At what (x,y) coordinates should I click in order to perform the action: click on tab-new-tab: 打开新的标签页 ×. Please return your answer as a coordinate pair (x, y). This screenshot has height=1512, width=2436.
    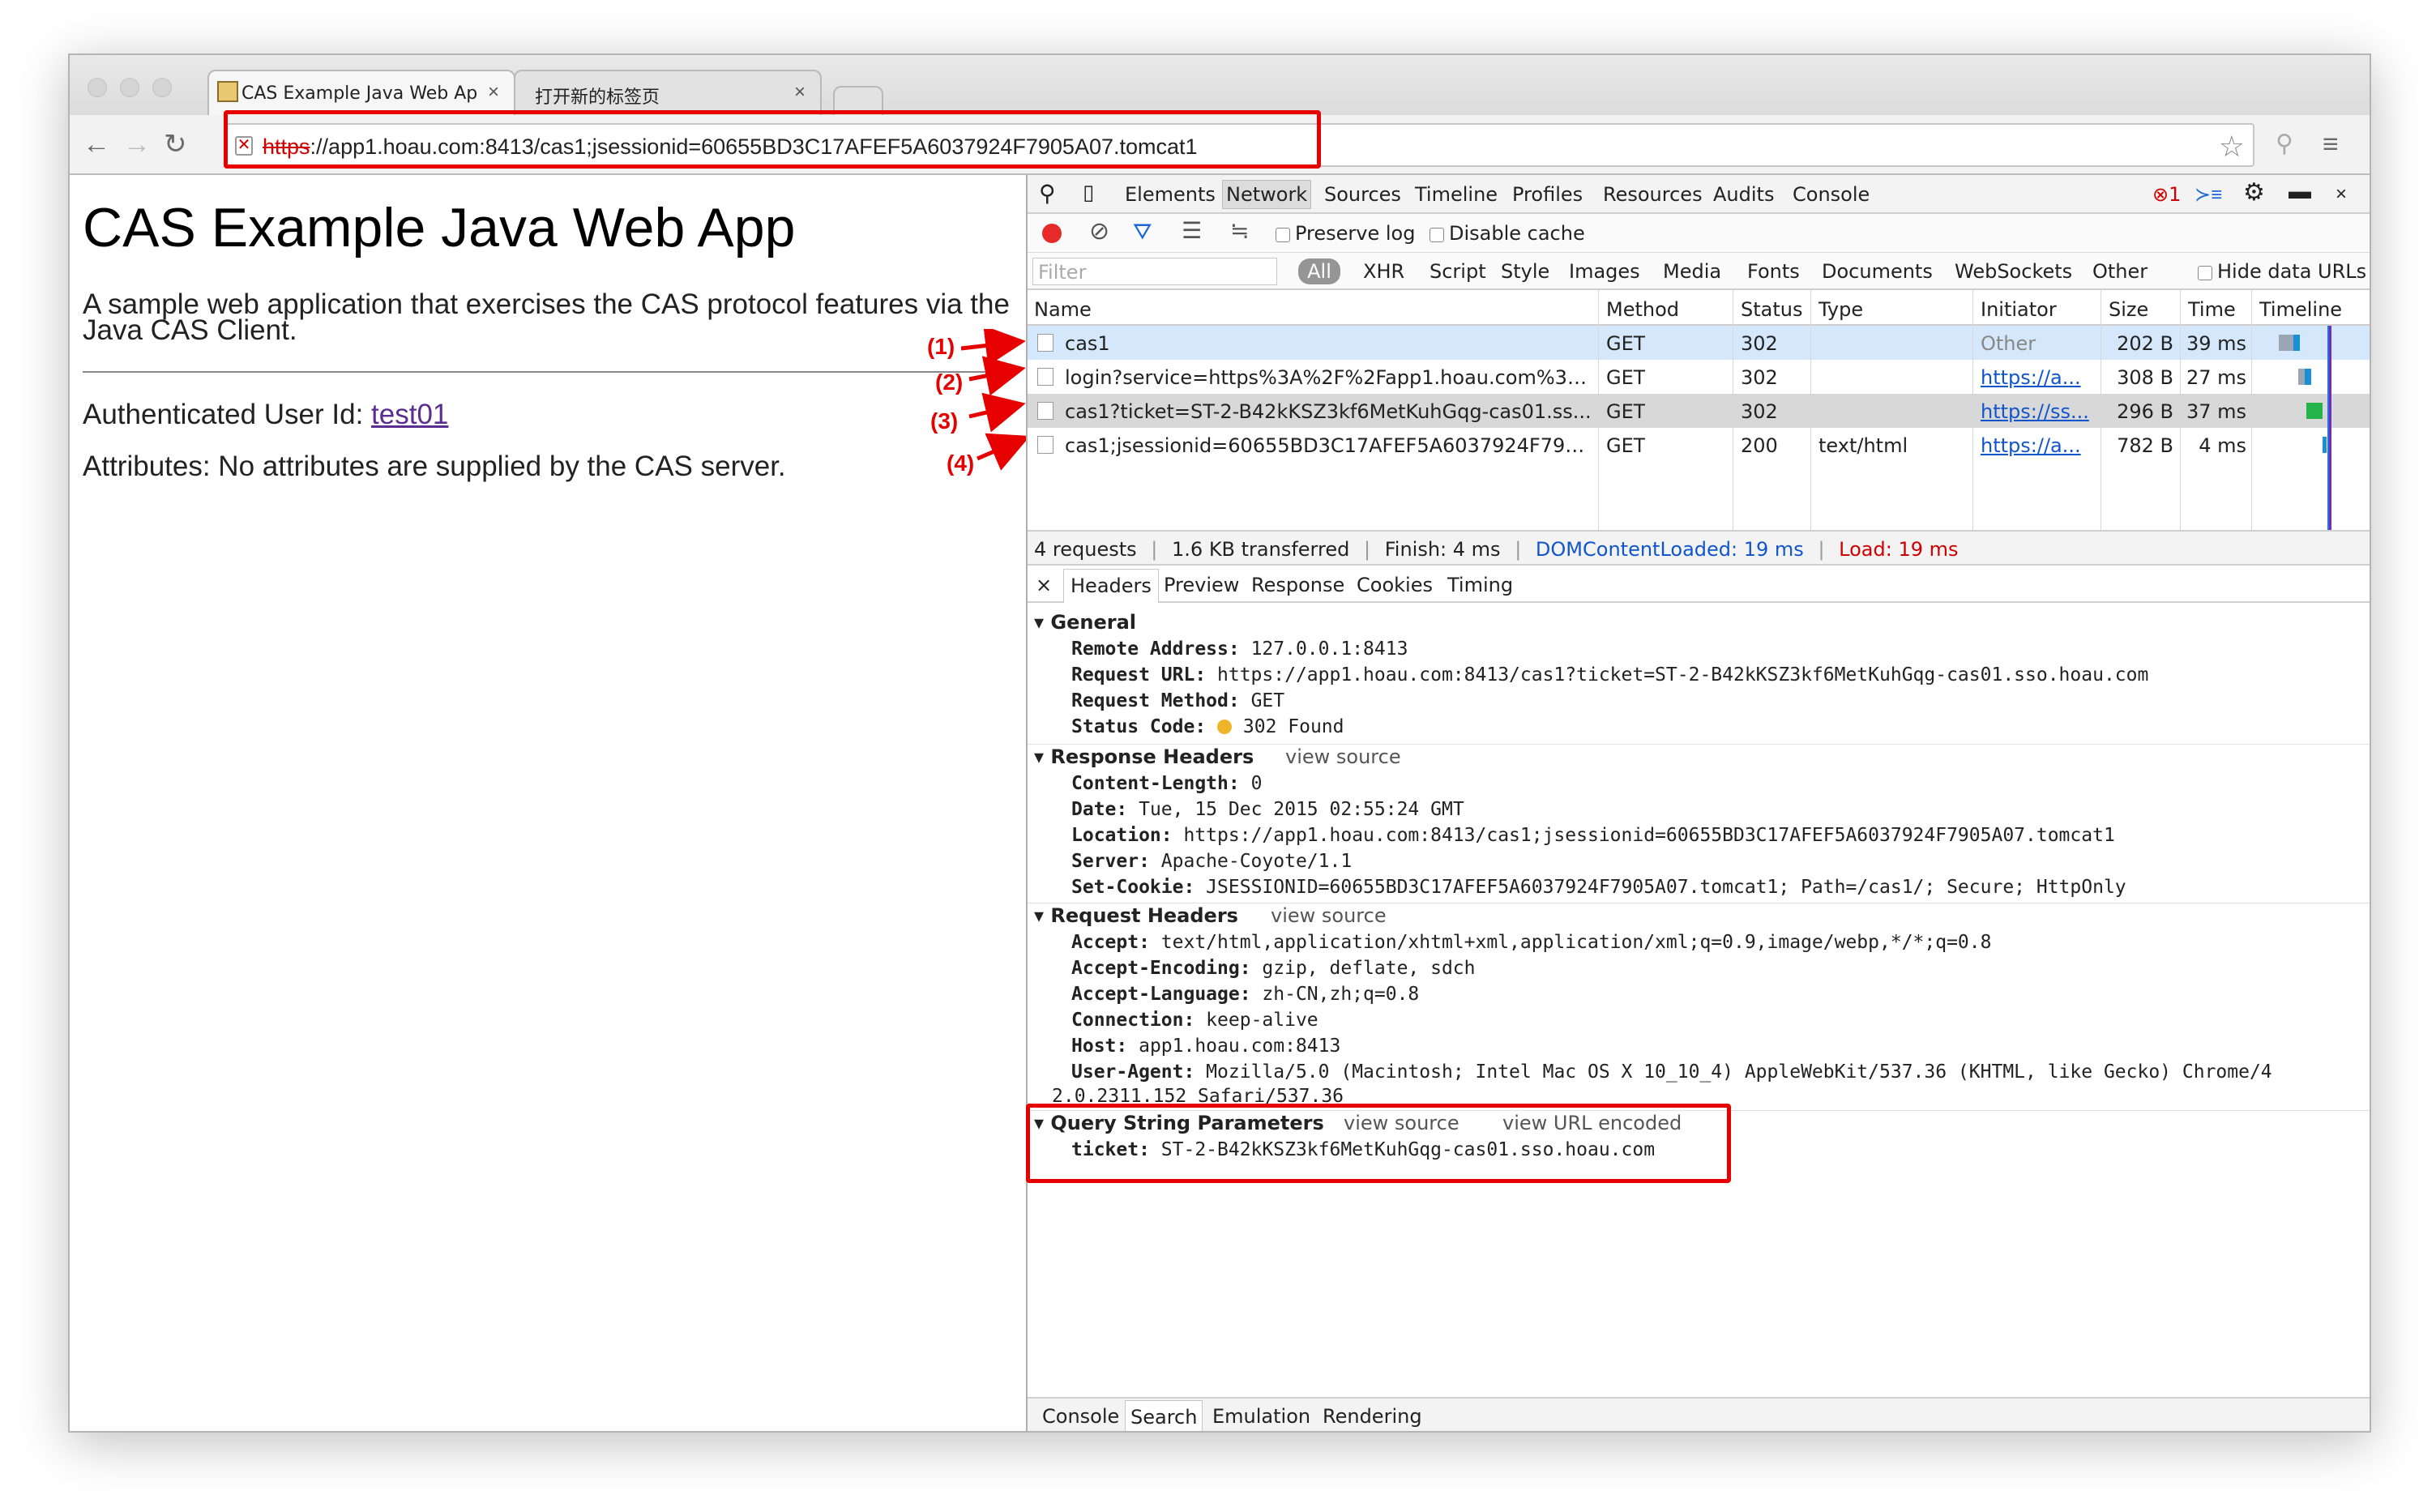
    Looking at the image, I should click on (668, 92).